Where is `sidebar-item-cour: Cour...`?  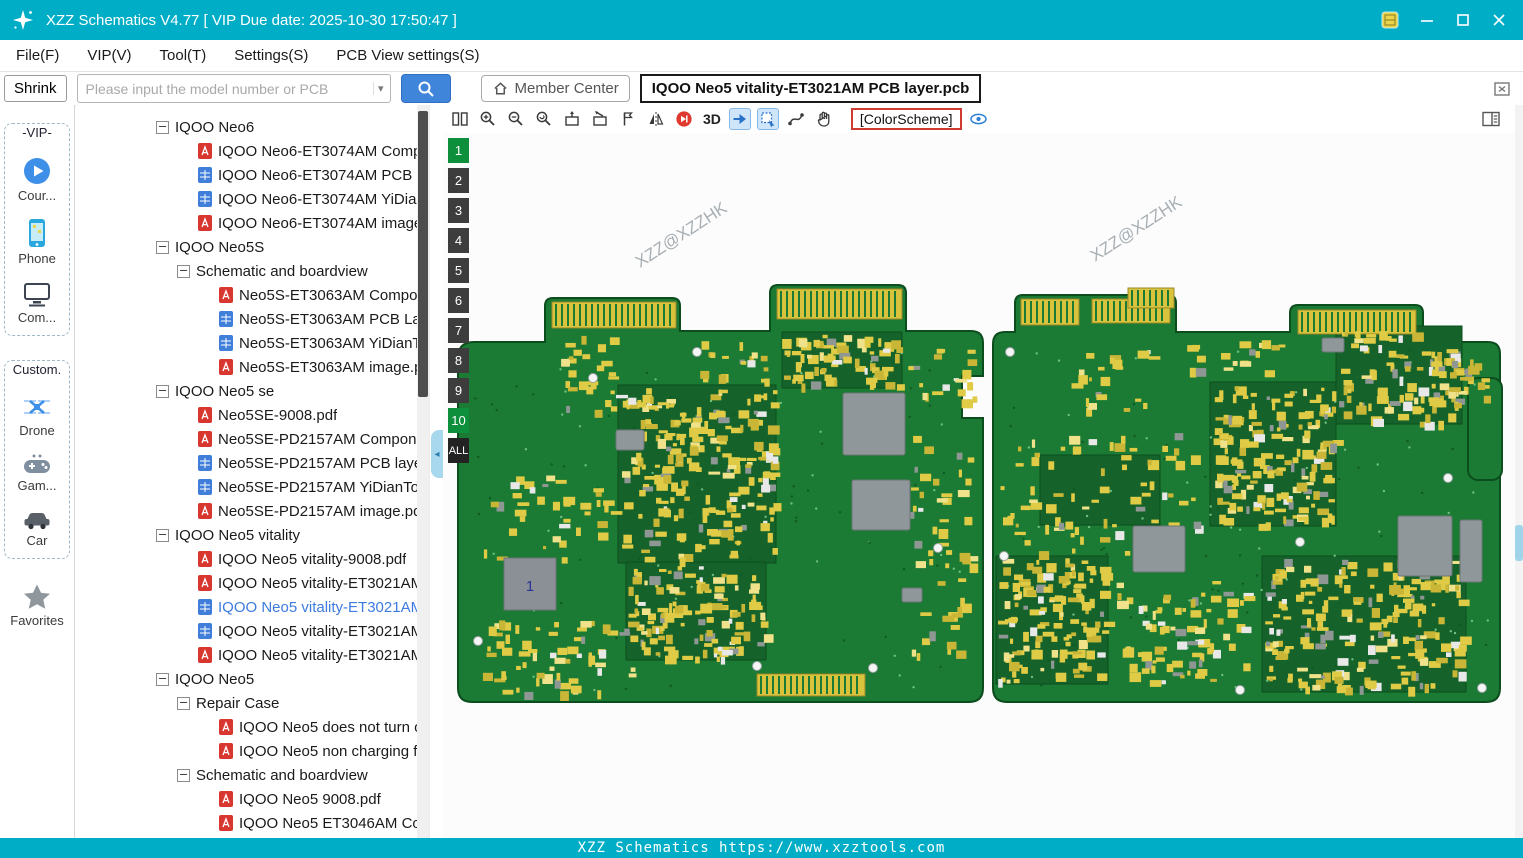 sidebar-item-cour: Cour... is located at coordinates (37, 179).